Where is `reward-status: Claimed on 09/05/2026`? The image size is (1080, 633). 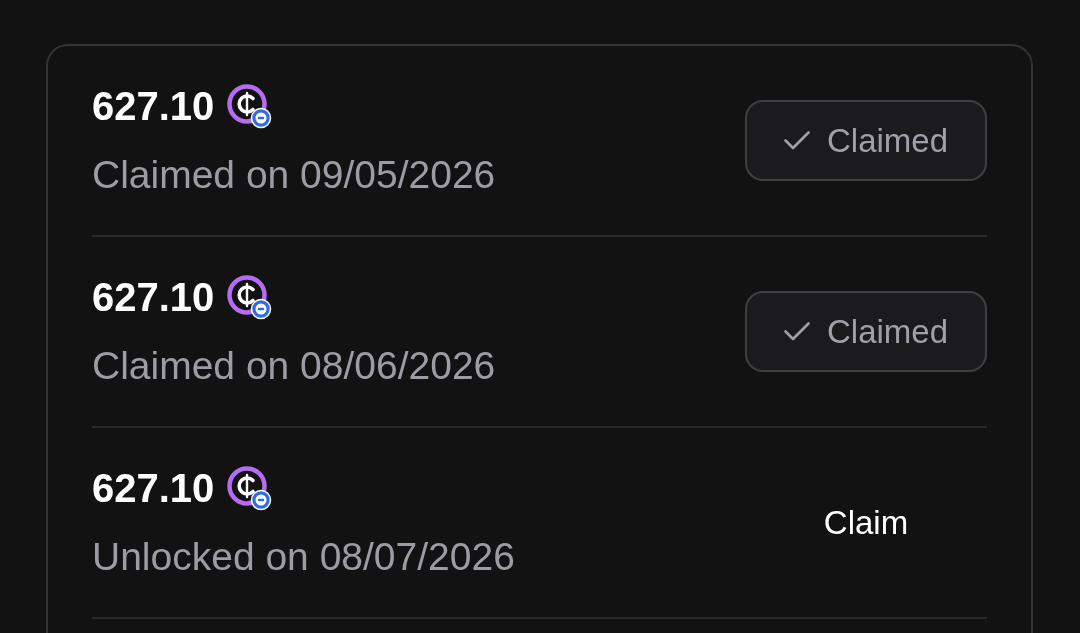
reward-status: Claimed on 09/05/2026 is located at coordinates (294, 175).